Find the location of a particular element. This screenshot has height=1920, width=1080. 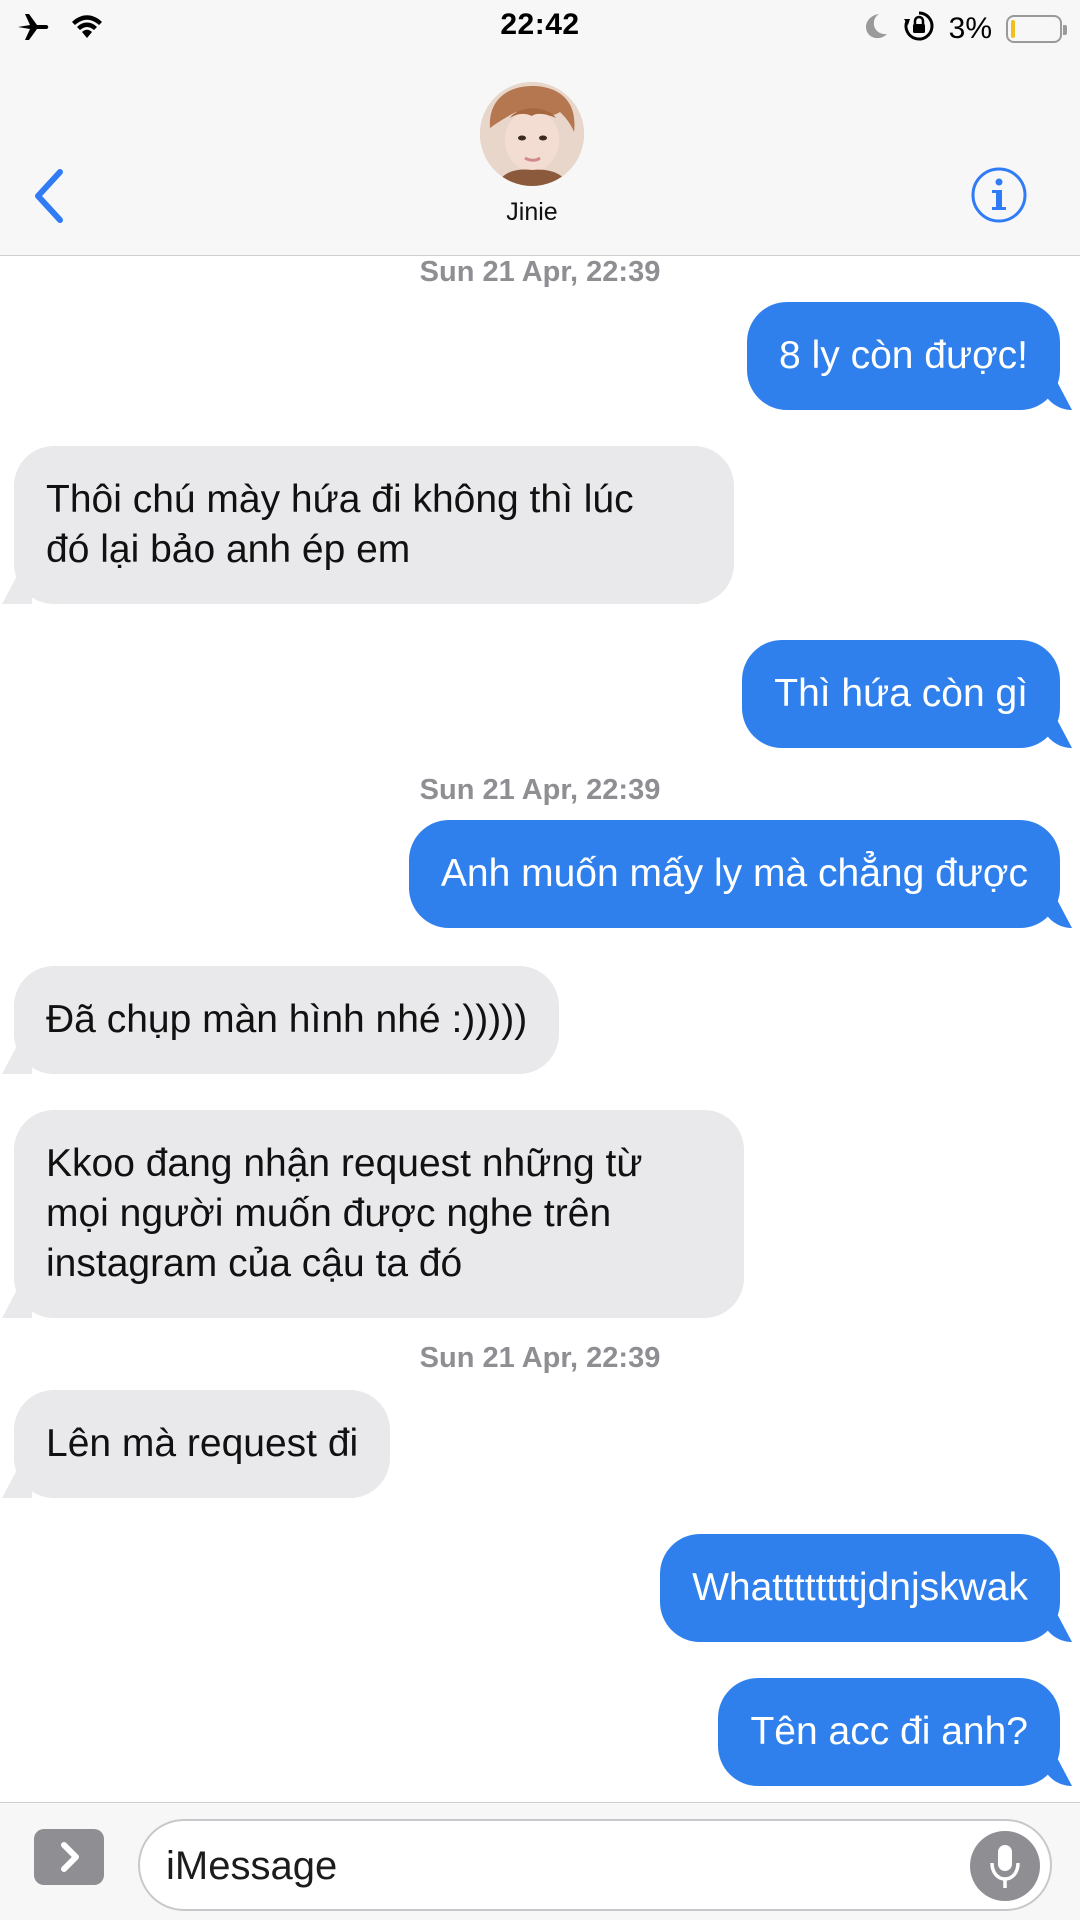

sent-message-bubble: Tên acc đi anh? is located at coordinates (889, 1732).